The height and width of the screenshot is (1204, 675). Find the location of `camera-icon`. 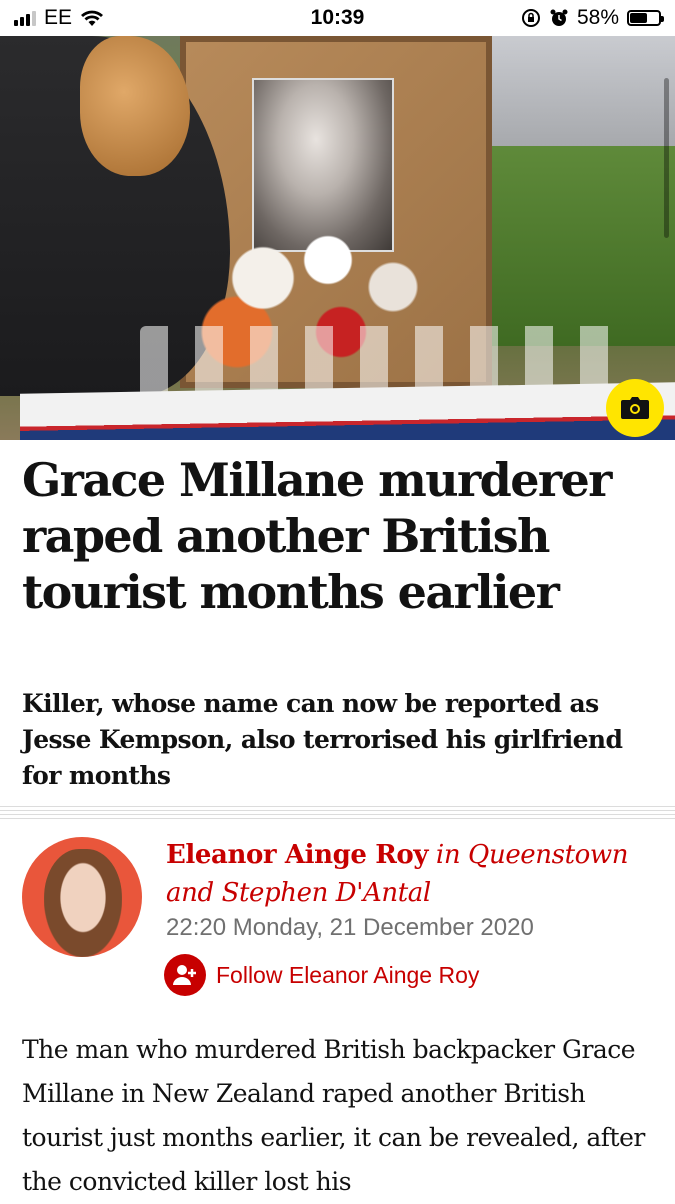

camera-icon is located at coordinates (635, 408).